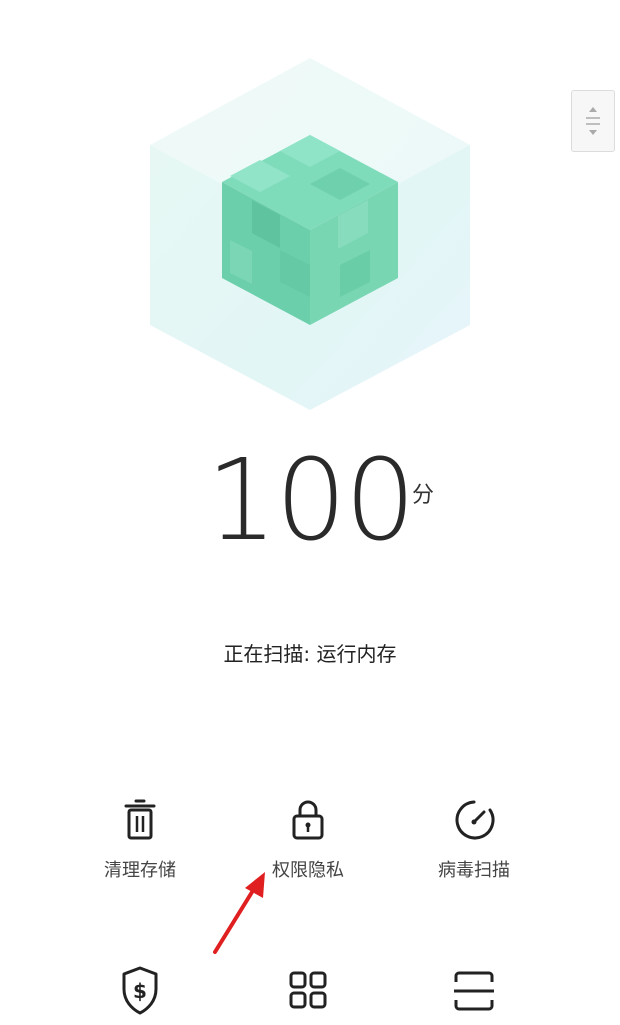  Describe the element at coordinates (310, 654) in the screenshot. I see `scan-status-text: 正在扫描: 运行内存` at that location.